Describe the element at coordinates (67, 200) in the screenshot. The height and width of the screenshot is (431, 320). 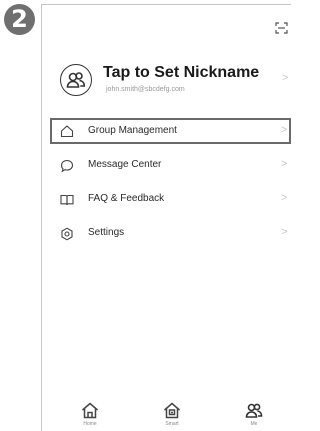
I see `book-icon` at that location.